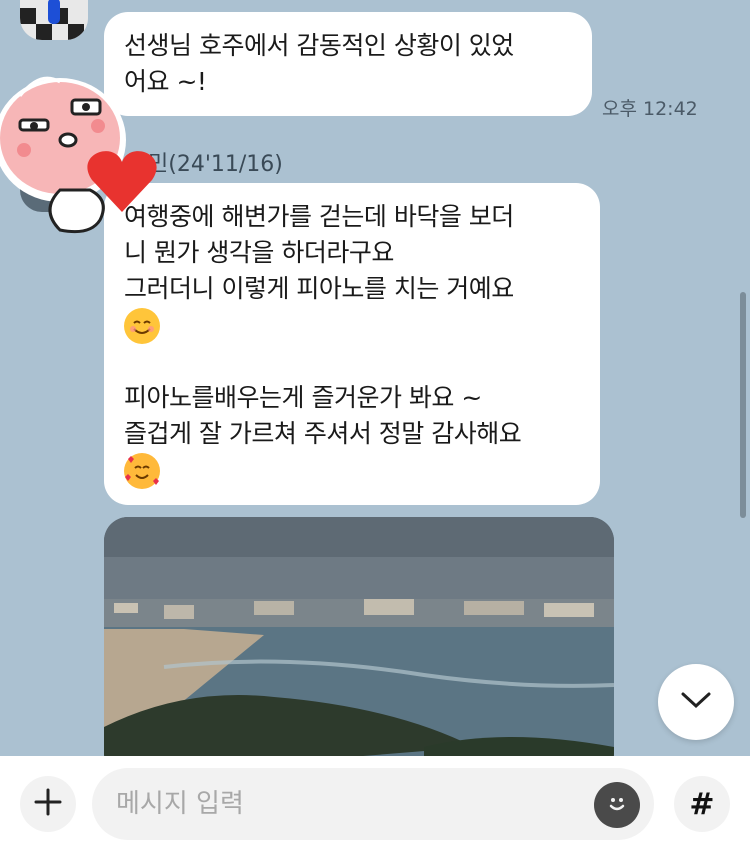  Describe the element at coordinates (215, 164) in the screenshot. I see `sender-name: 민(24'11/16)` at that location.